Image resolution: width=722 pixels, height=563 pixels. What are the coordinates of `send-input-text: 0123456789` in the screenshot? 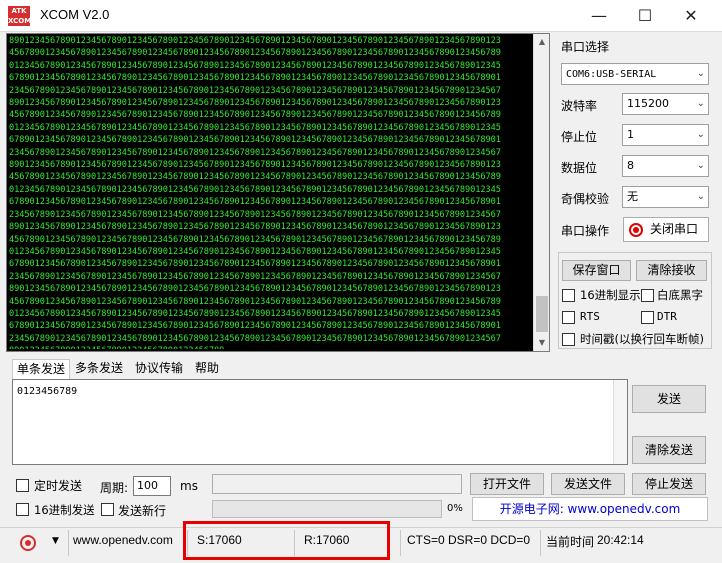 It's located at (47, 391).